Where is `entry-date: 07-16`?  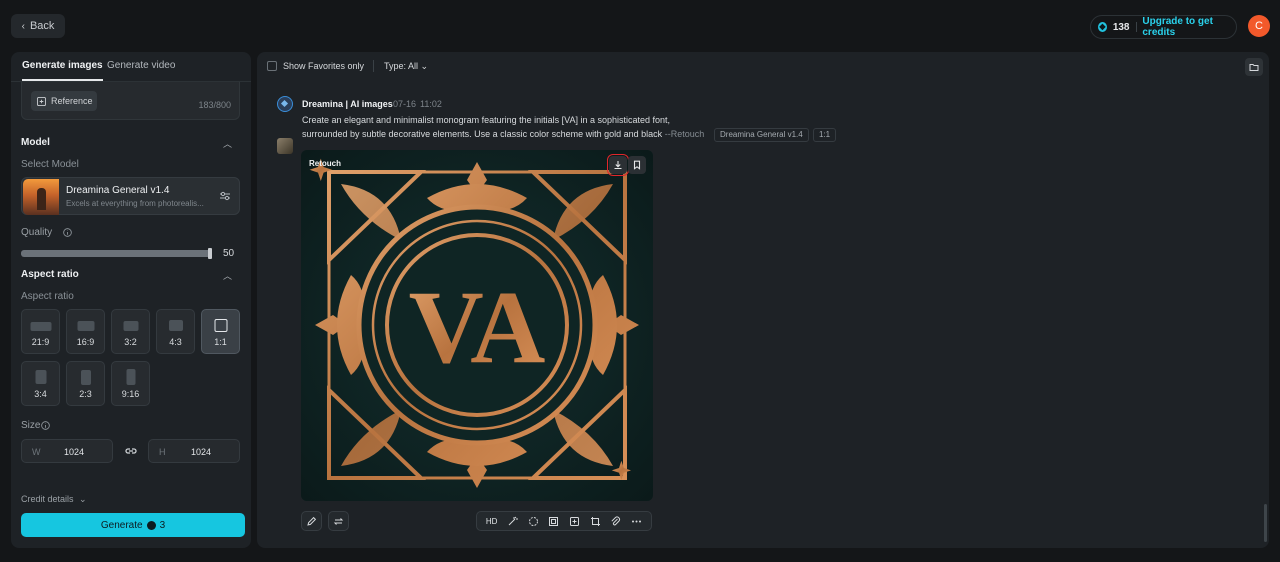
entry-date: 07-16 is located at coordinates (405, 104).